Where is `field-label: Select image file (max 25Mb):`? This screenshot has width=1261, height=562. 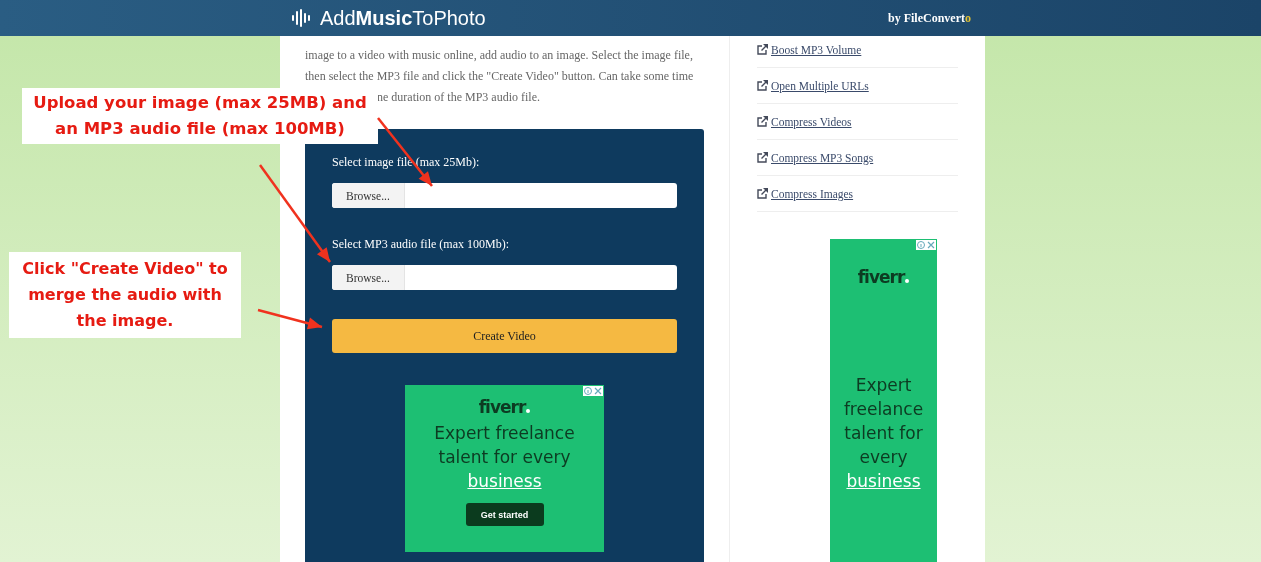
field-label: Select image file (max 25Mb): is located at coordinates (406, 162).